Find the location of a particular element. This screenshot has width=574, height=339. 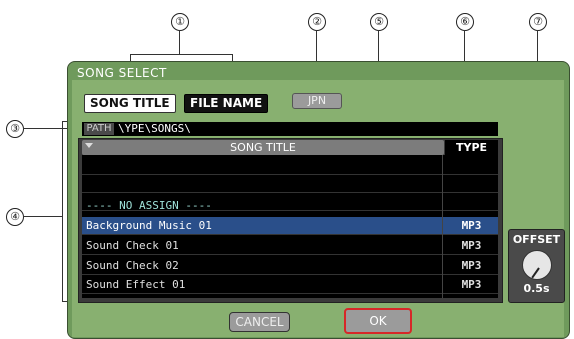

offset-knob is located at coordinates (537, 265).